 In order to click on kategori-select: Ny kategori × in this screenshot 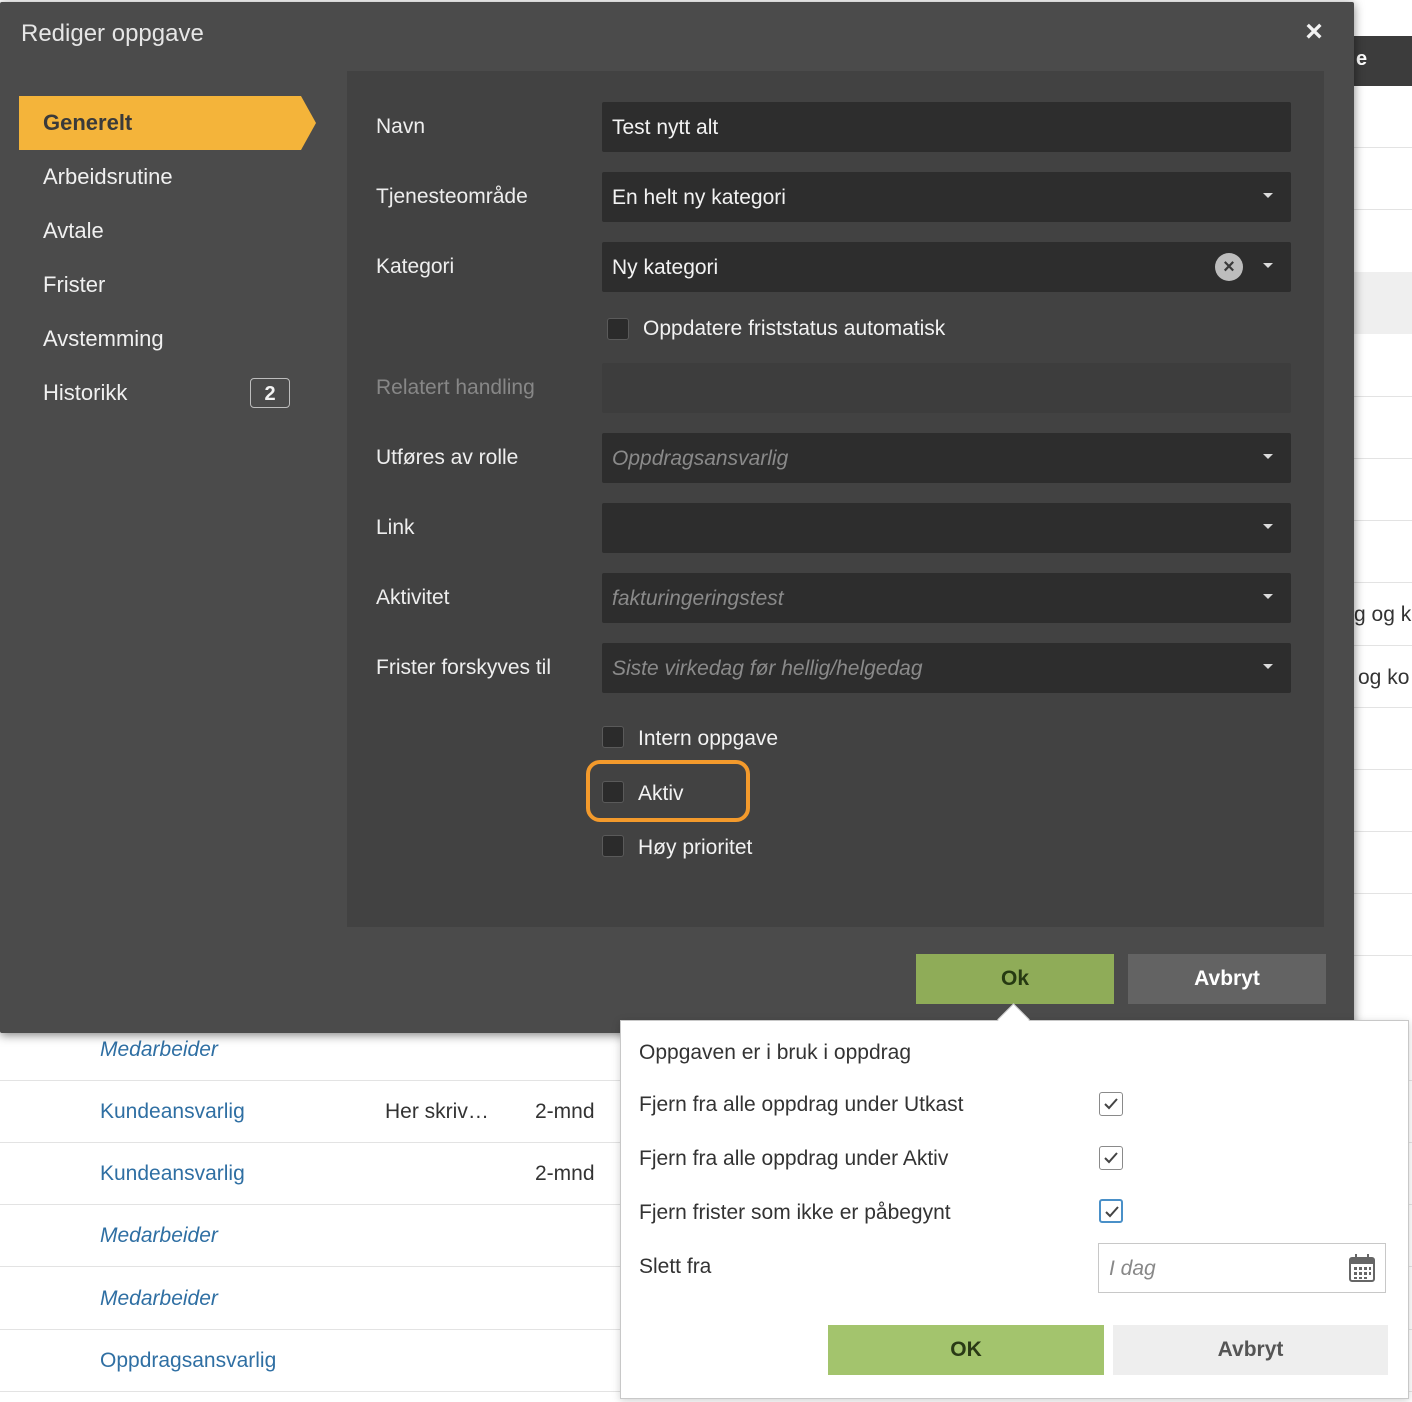, I will do `click(946, 267)`.